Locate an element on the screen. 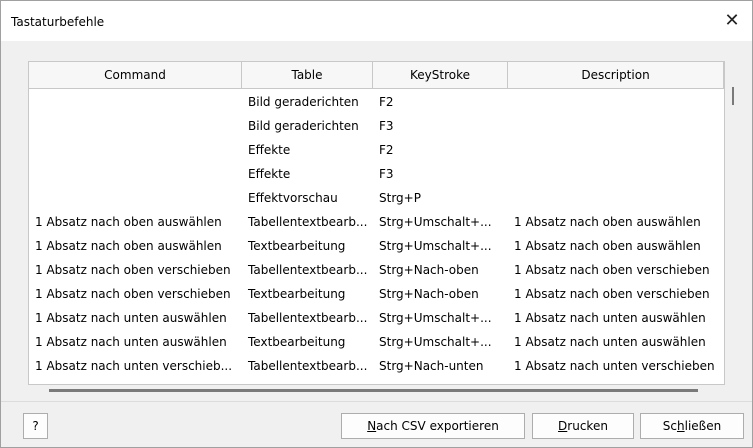 Image resolution: width=753 pixels, height=448 pixels. close-button: Schließen is located at coordinates (692, 426).